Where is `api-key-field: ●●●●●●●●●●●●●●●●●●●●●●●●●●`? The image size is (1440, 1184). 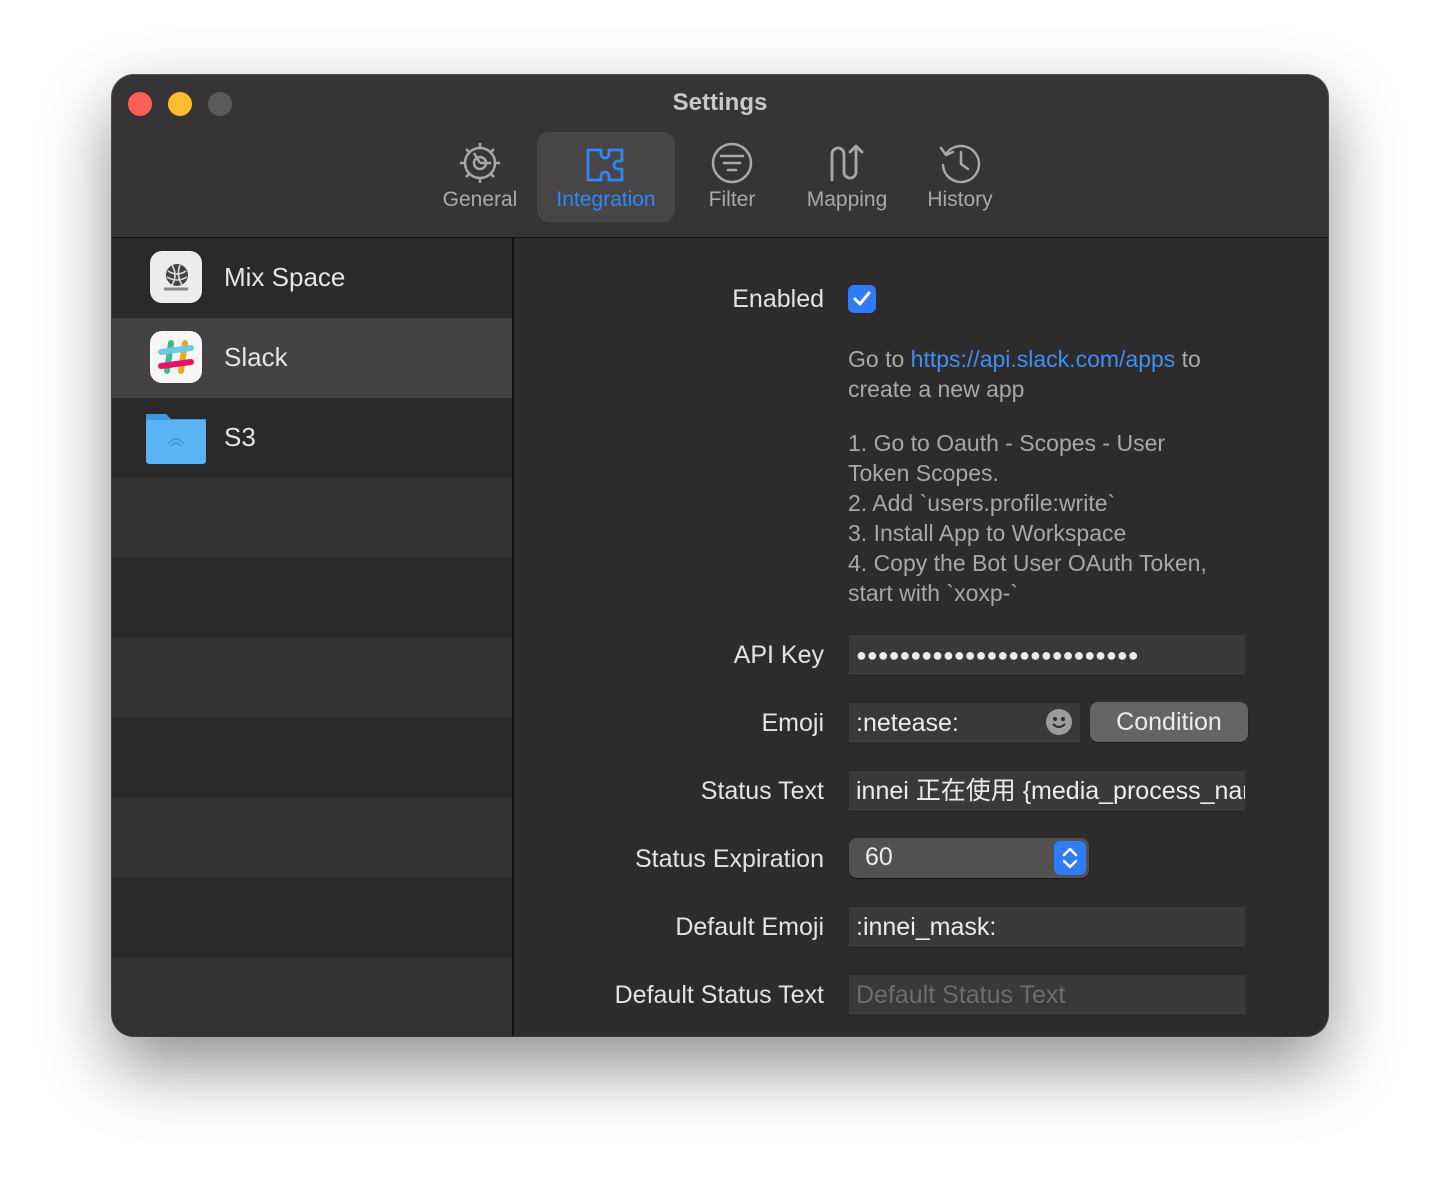
api-key-field: ●●●●●●●●●●●●●●●●●●●●●●●●●● is located at coordinates (1047, 654).